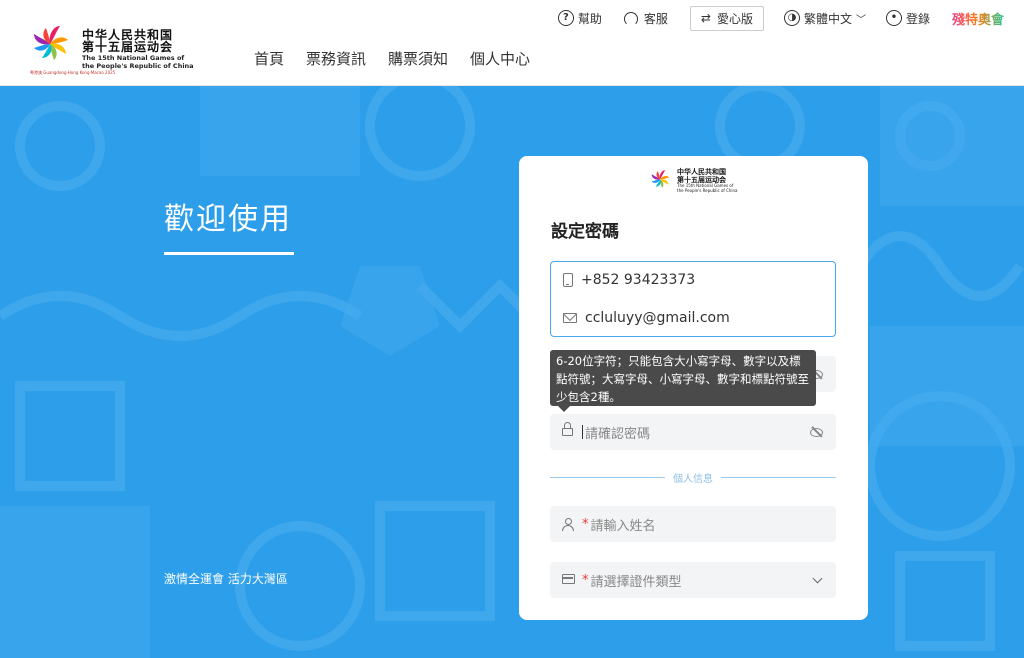 Image resolution: width=1024 pixels, height=658 pixels. What do you see at coordinates (72, 49) in the screenshot?
I see `games-emblem-icon: 粤港澳 Guangdong·Hong Kong·Macao 2025` at bounding box center [72, 49].